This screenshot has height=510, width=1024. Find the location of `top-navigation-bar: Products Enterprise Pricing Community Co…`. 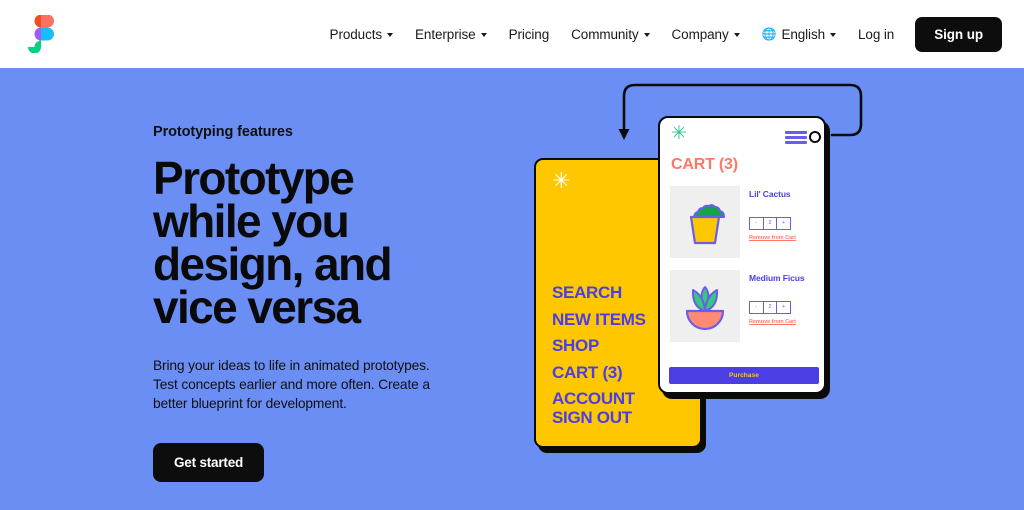

top-navigation-bar: Products Enterprise Pricing Community Co… is located at coordinates (512, 34).